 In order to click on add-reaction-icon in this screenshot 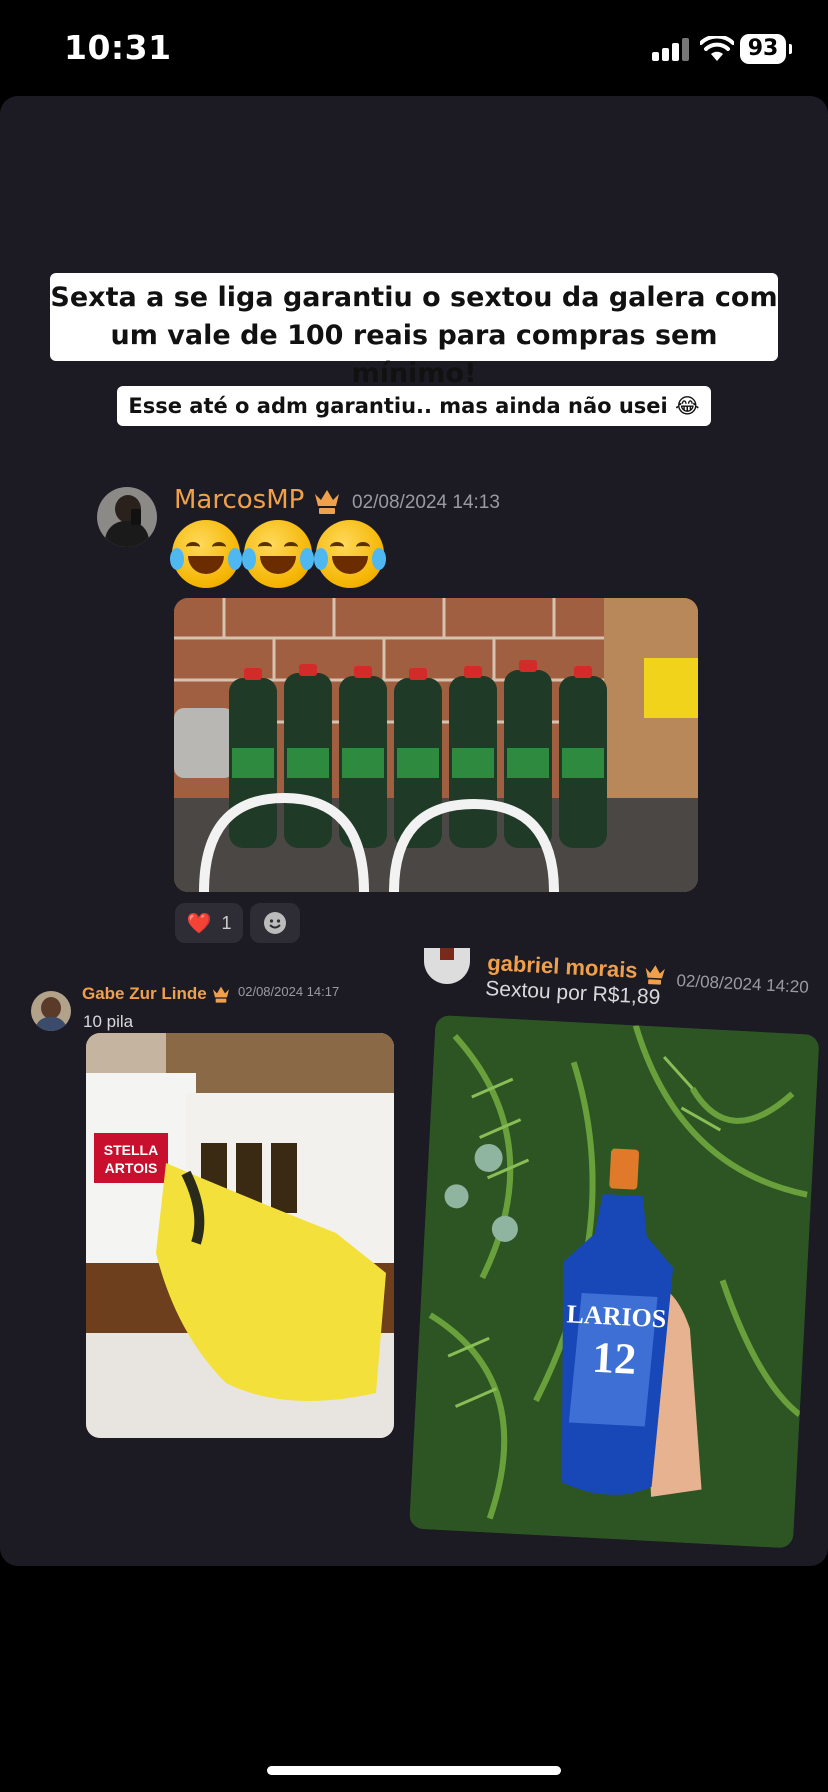, I will do `click(275, 923)`.